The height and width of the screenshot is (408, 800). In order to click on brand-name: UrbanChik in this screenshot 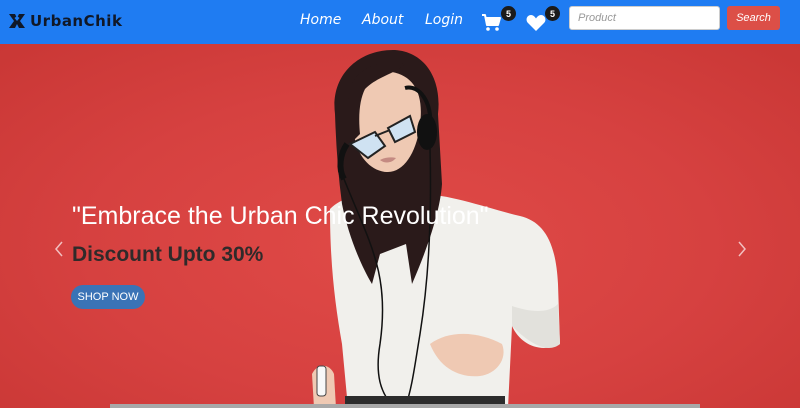, I will do `click(76, 21)`.